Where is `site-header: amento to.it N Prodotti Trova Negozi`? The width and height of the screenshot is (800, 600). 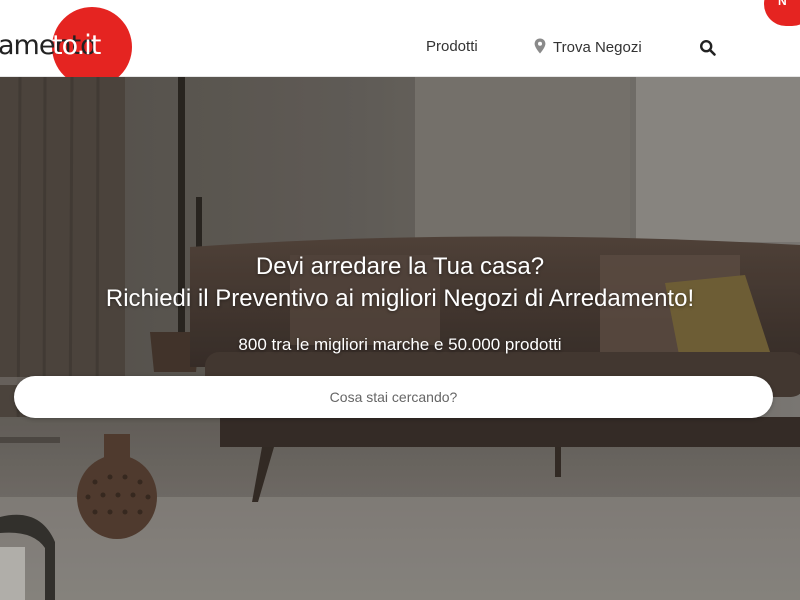
site-header: amento to.it N Prodotti Trova Negozi is located at coordinates (400, 38).